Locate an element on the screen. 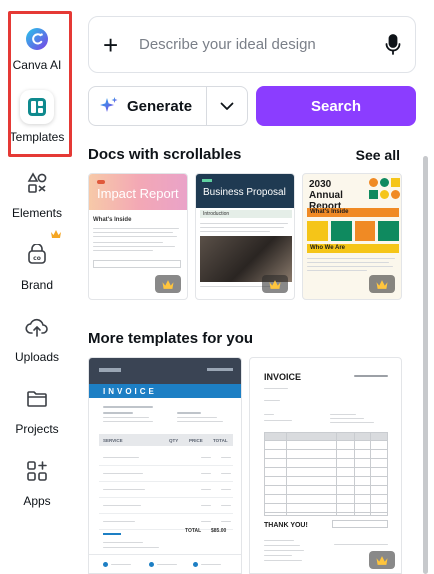 This screenshot has height=574, width=434. invoice-mono-table is located at coordinates (326, 474).